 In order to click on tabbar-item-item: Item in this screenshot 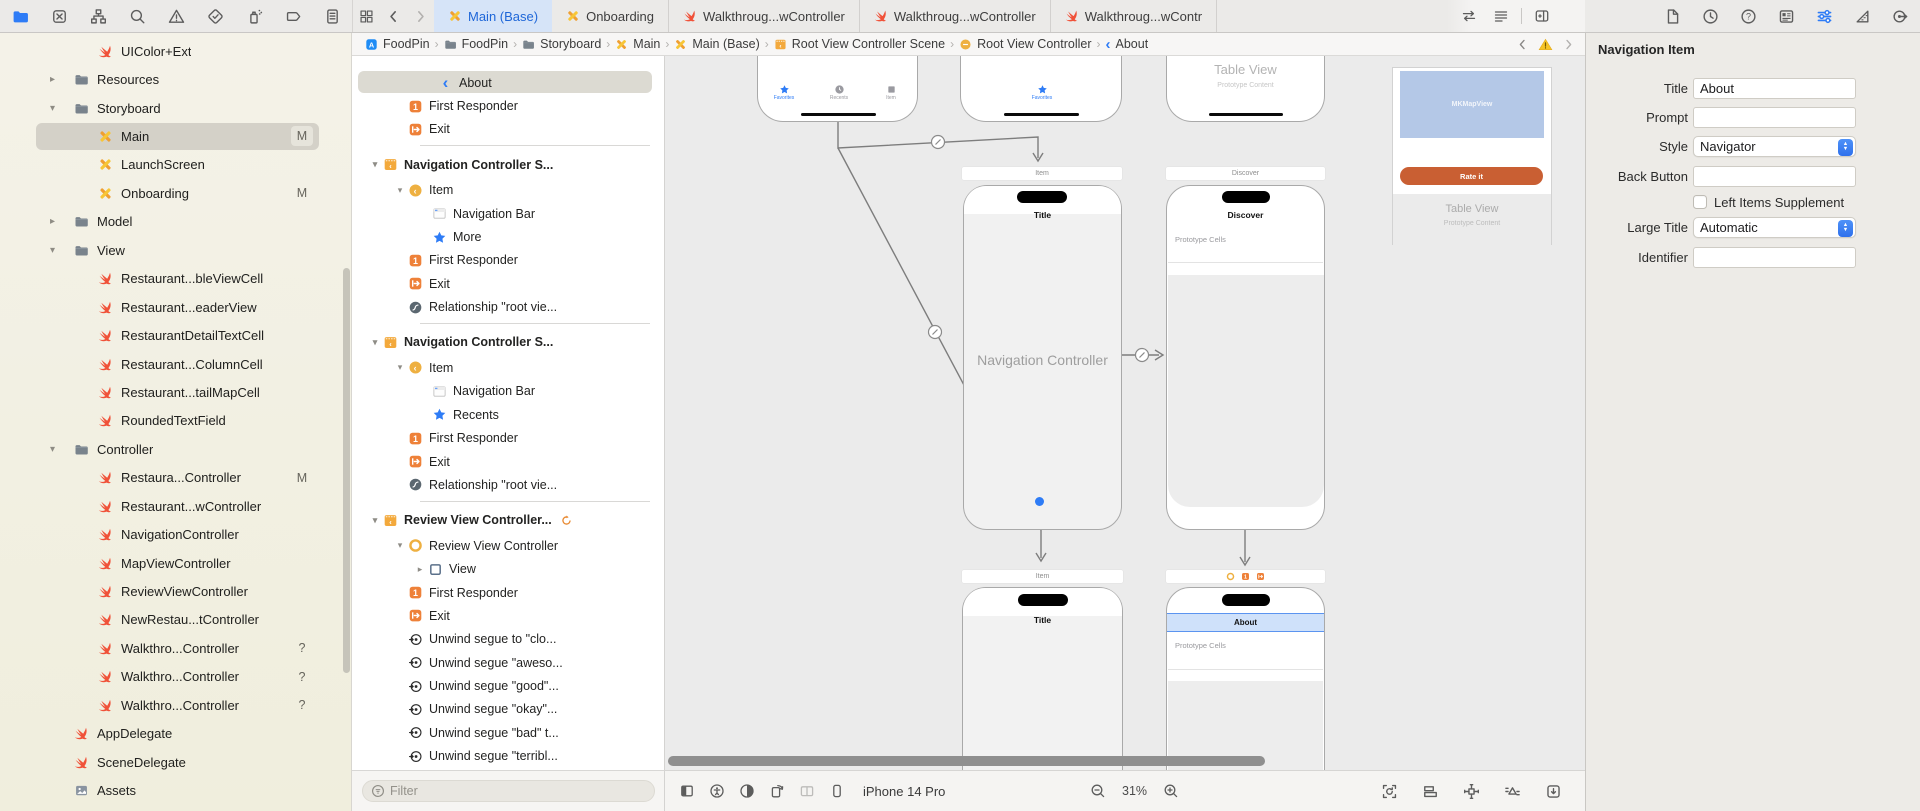, I will do `click(891, 92)`.